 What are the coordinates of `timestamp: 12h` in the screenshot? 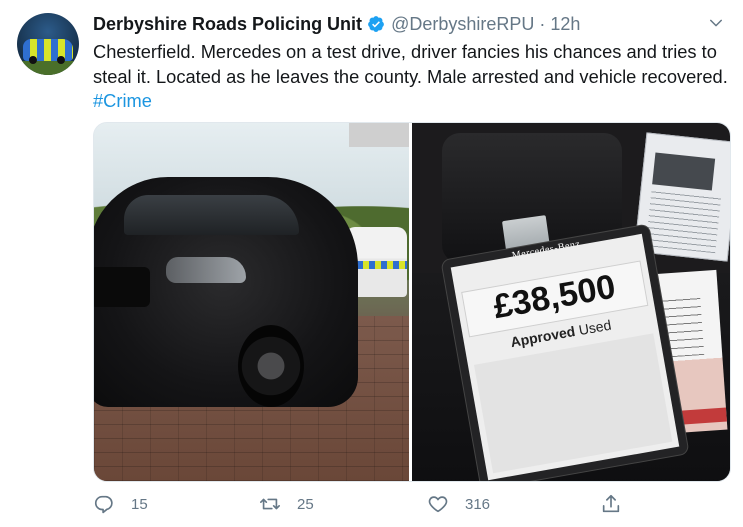 It's located at (565, 24).